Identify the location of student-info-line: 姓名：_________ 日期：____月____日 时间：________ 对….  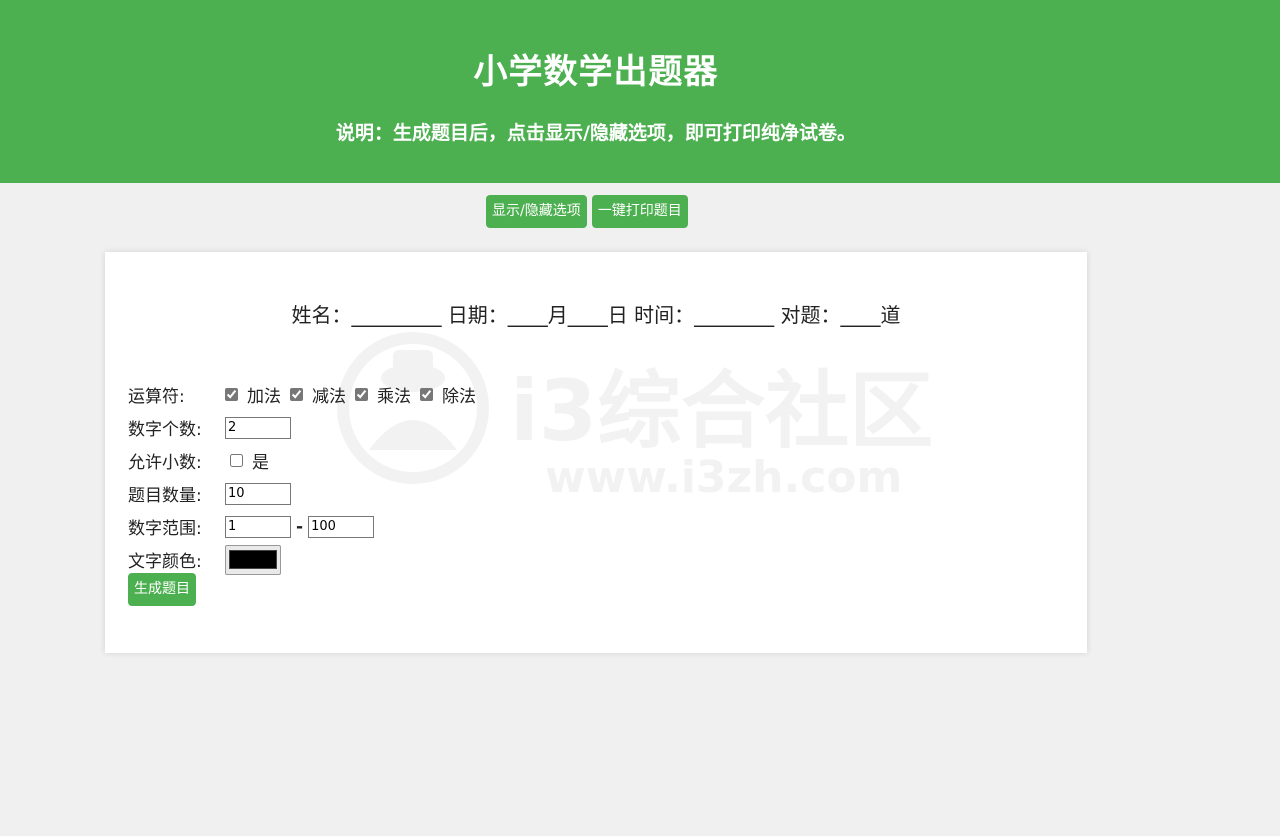
(596, 315).